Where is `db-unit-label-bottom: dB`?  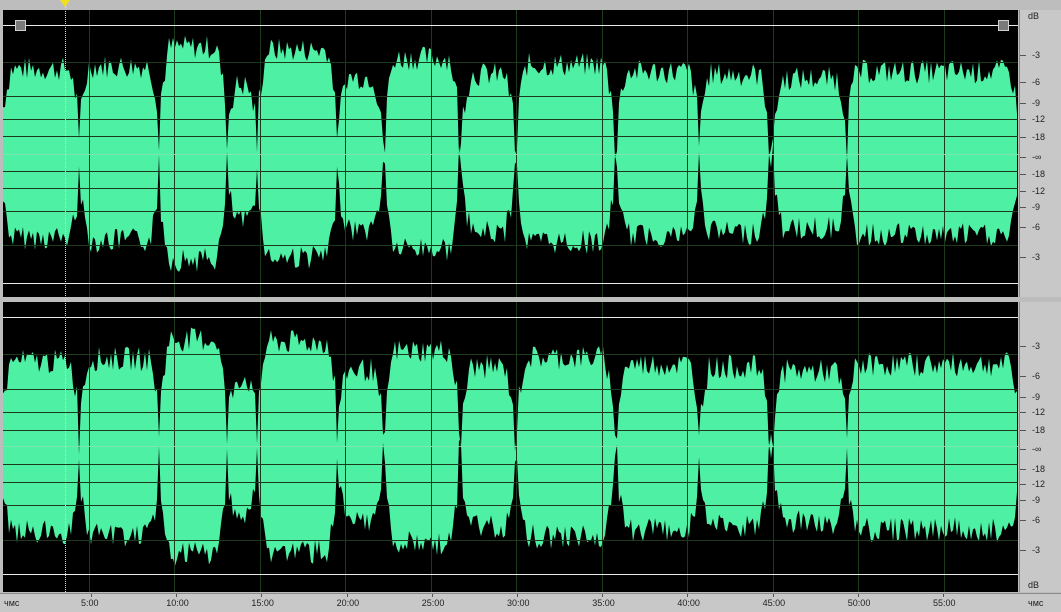 db-unit-label-bottom: dB is located at coordinates (1034, 585).